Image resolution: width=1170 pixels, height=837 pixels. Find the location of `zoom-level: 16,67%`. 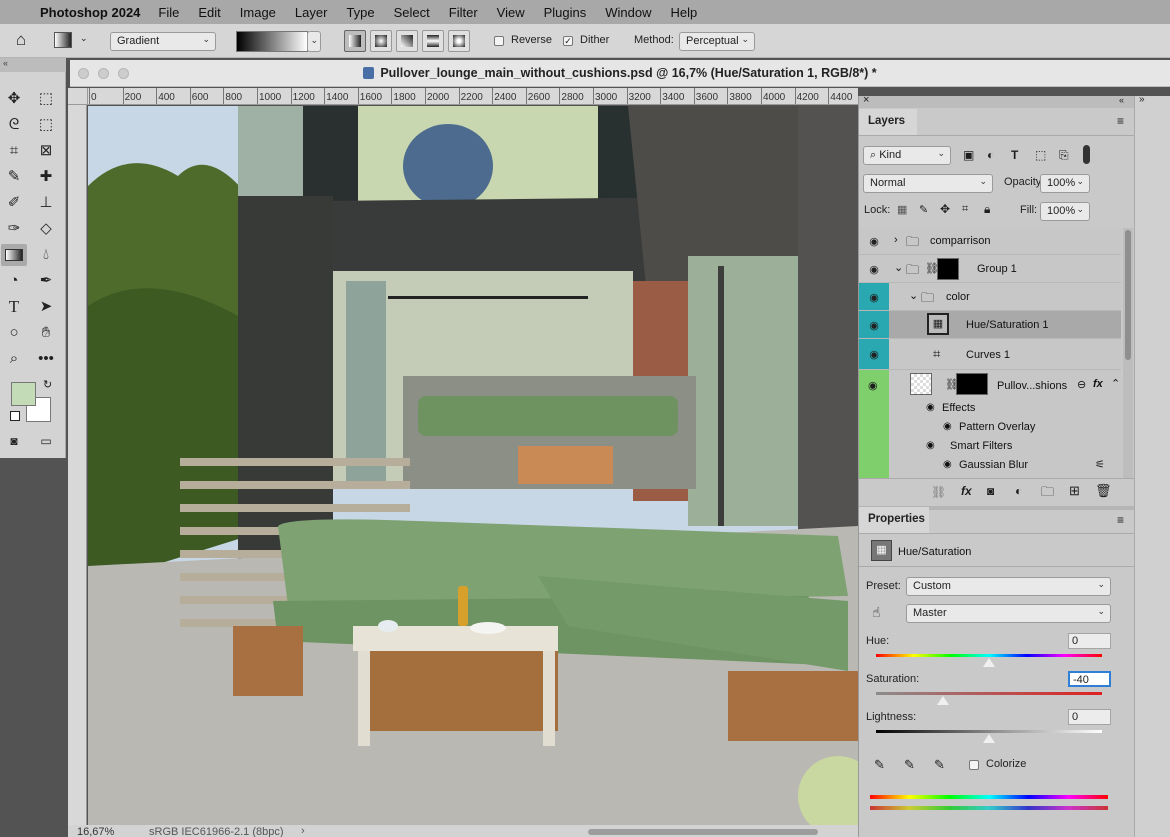

zoom-level: 16,67% is located at coordinates (95, 831).